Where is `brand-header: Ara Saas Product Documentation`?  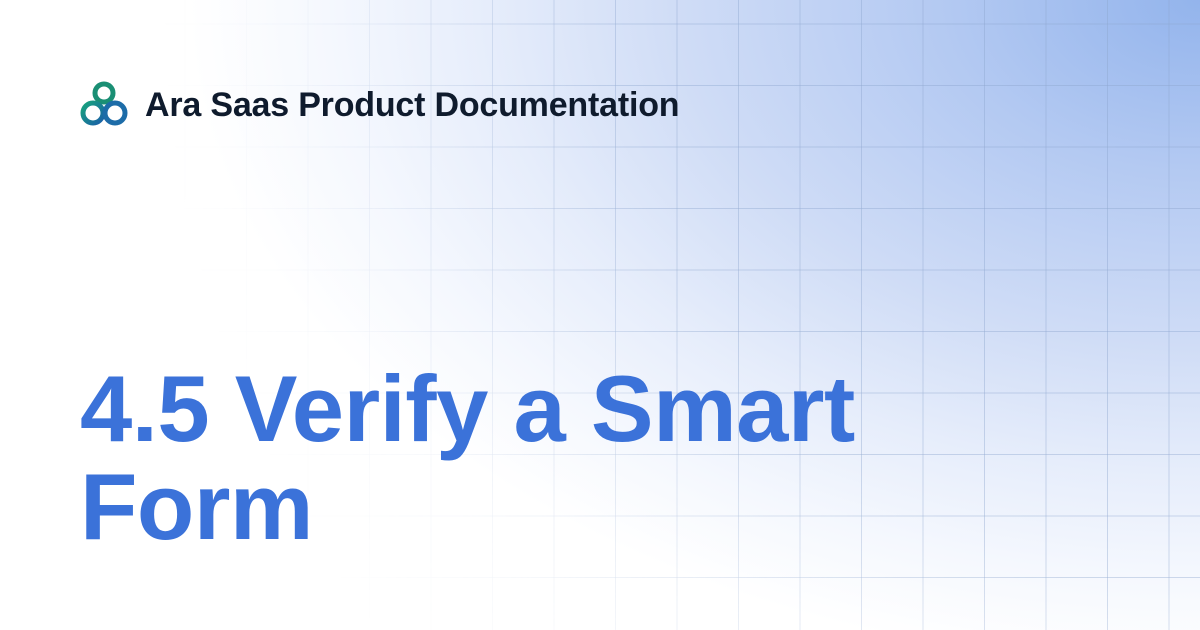 brand-header: Ara Saas Product Documentation is located at coordinates (380, 105).